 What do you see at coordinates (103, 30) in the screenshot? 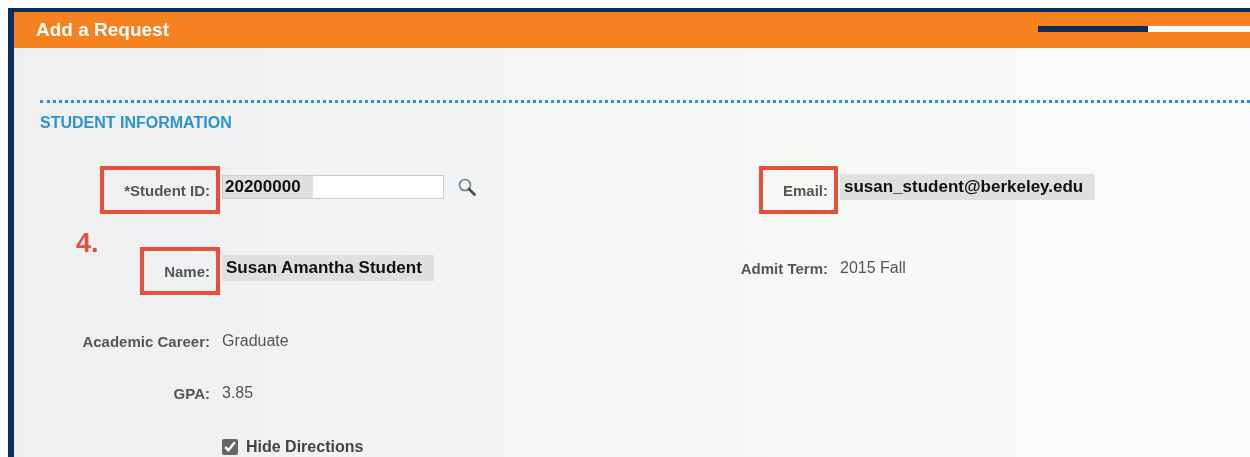
I see `page-title: Add a Request` at bounding box center [103, 30].